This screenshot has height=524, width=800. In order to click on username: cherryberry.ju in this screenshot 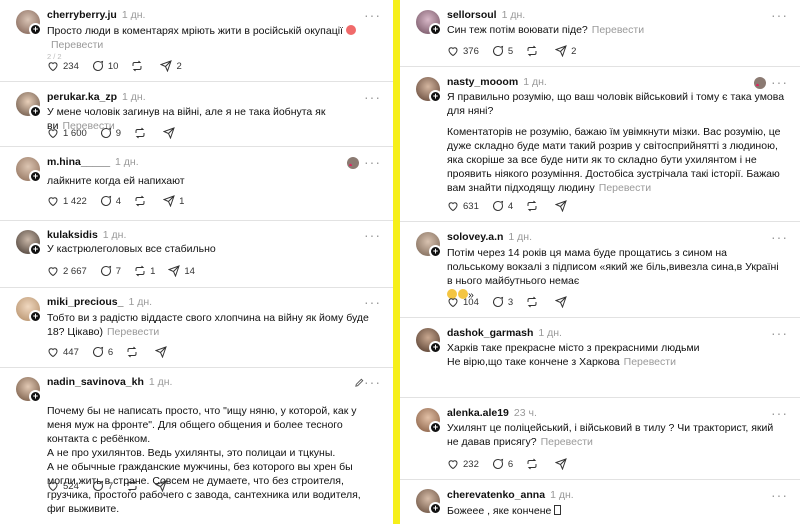, I will do `click(82, 15)`.